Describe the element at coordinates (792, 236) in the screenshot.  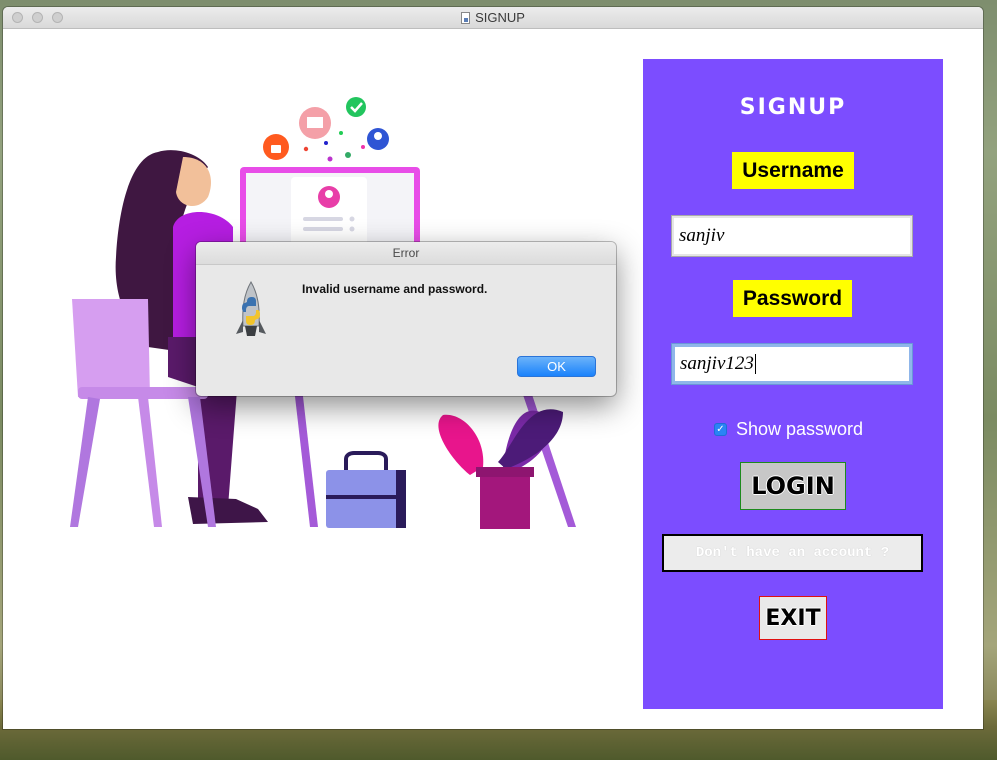
I see `username-input: sanjiv` at that location.